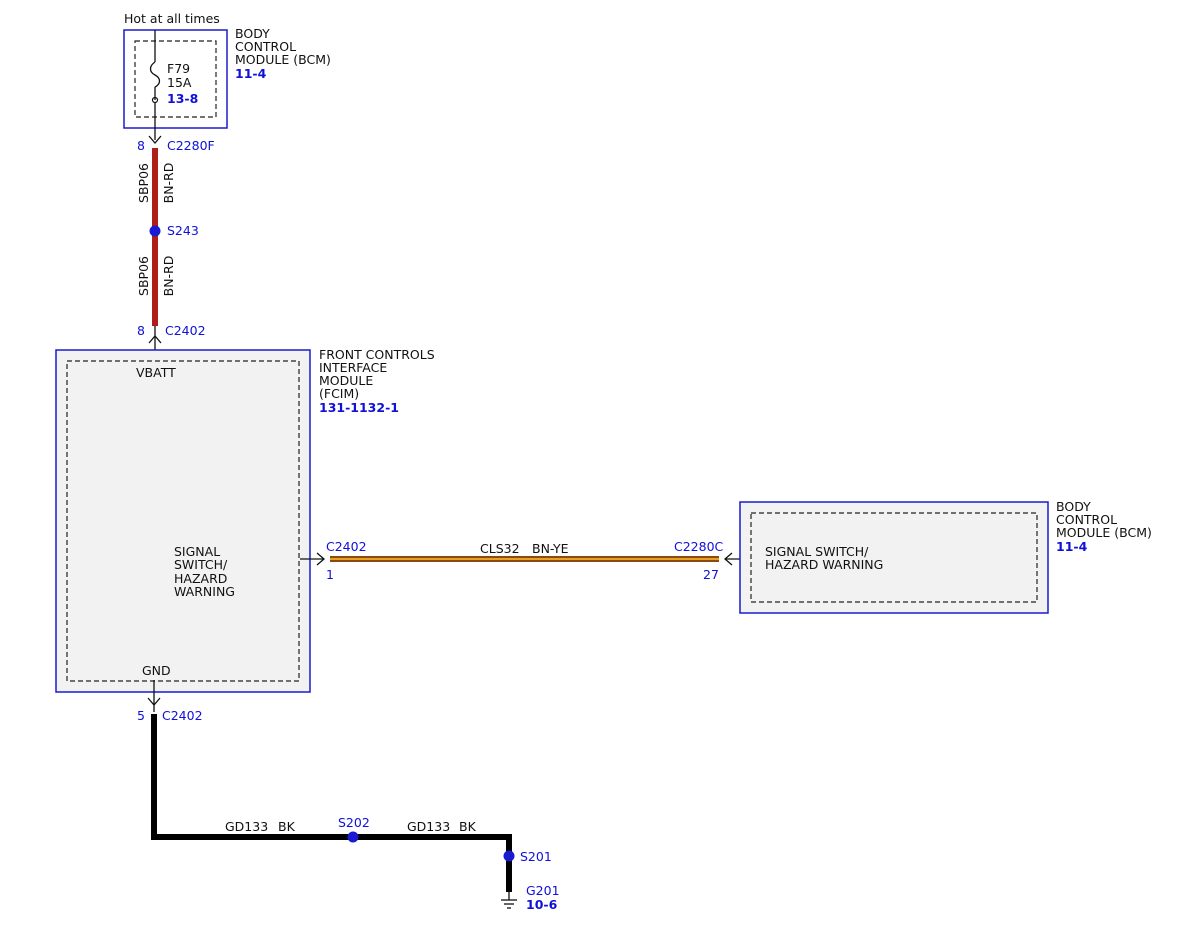  I want to click on fcim-function-line-2: SWITCH/, so click(201, 564).